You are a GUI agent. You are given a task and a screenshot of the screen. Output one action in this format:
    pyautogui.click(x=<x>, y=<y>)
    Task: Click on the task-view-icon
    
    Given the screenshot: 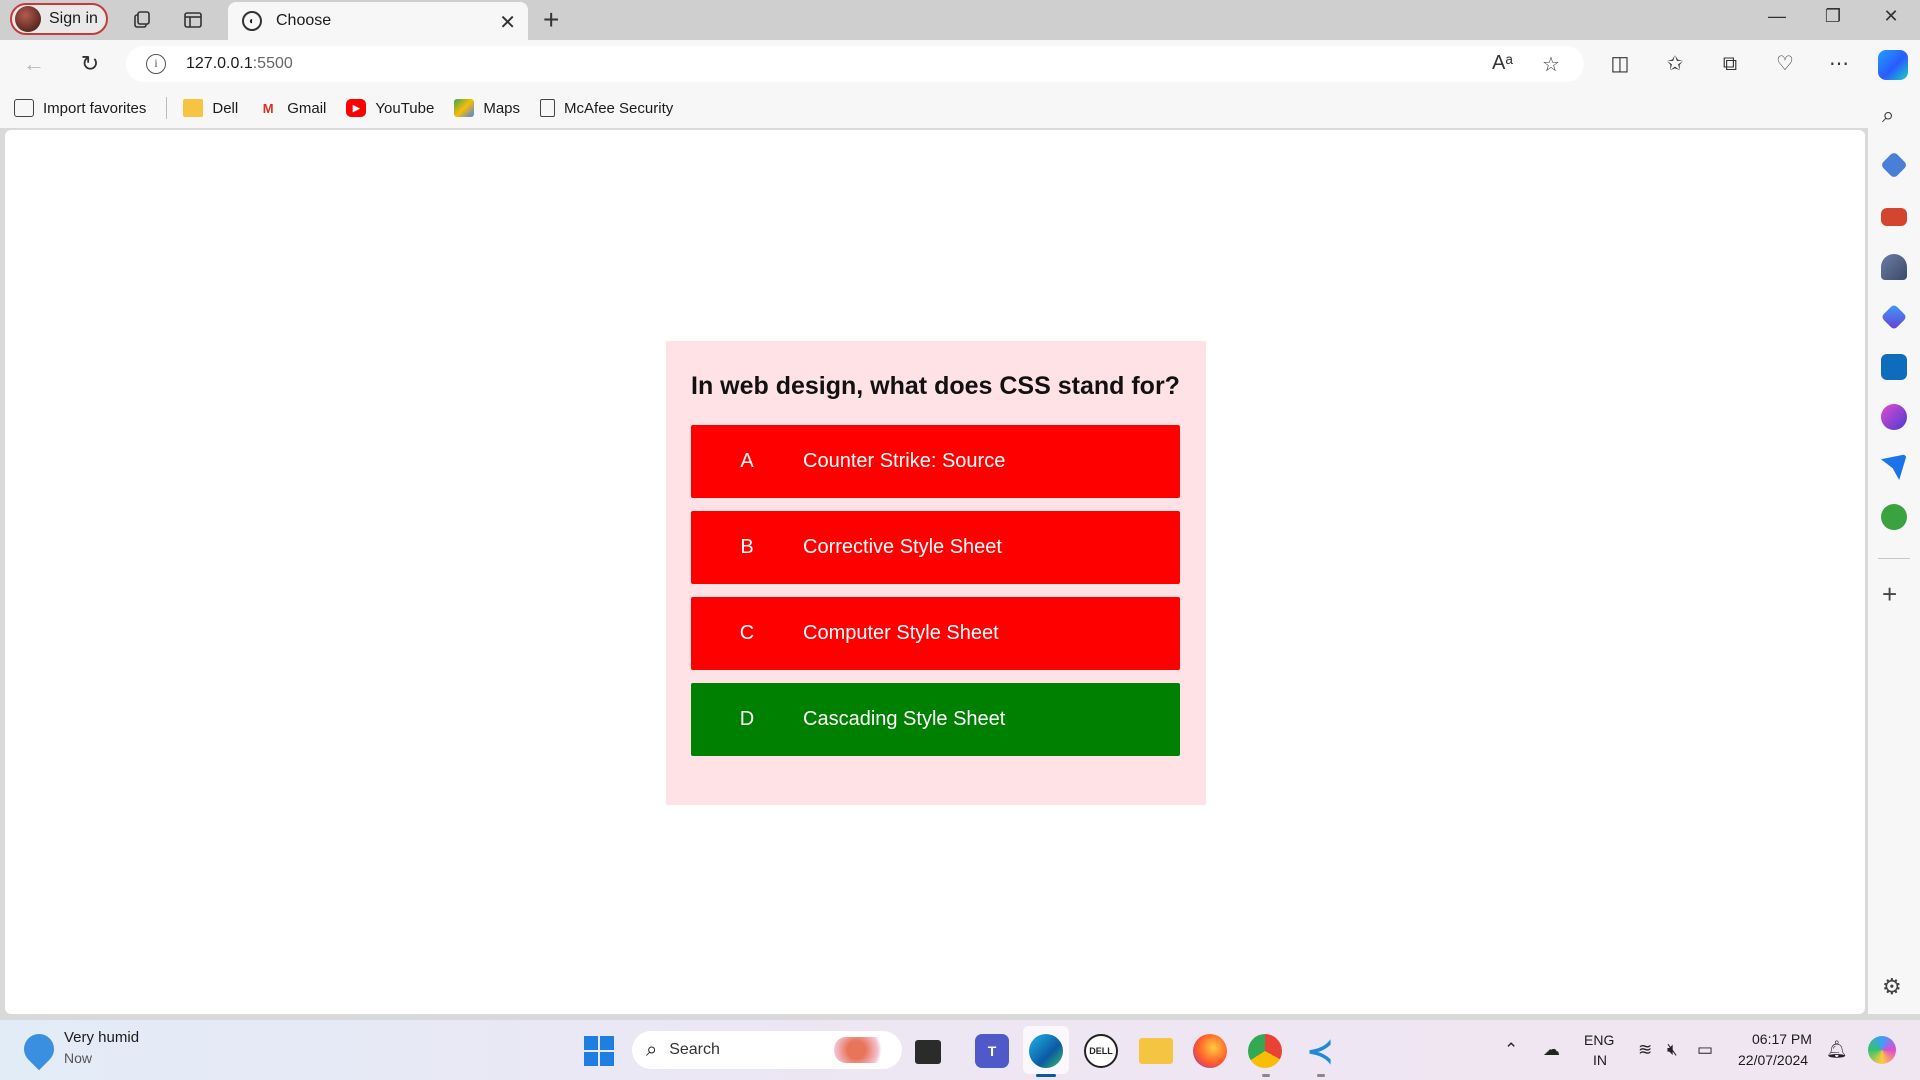 What is the action you would take?
    pyautogui.click(x=928, y=1052)
    